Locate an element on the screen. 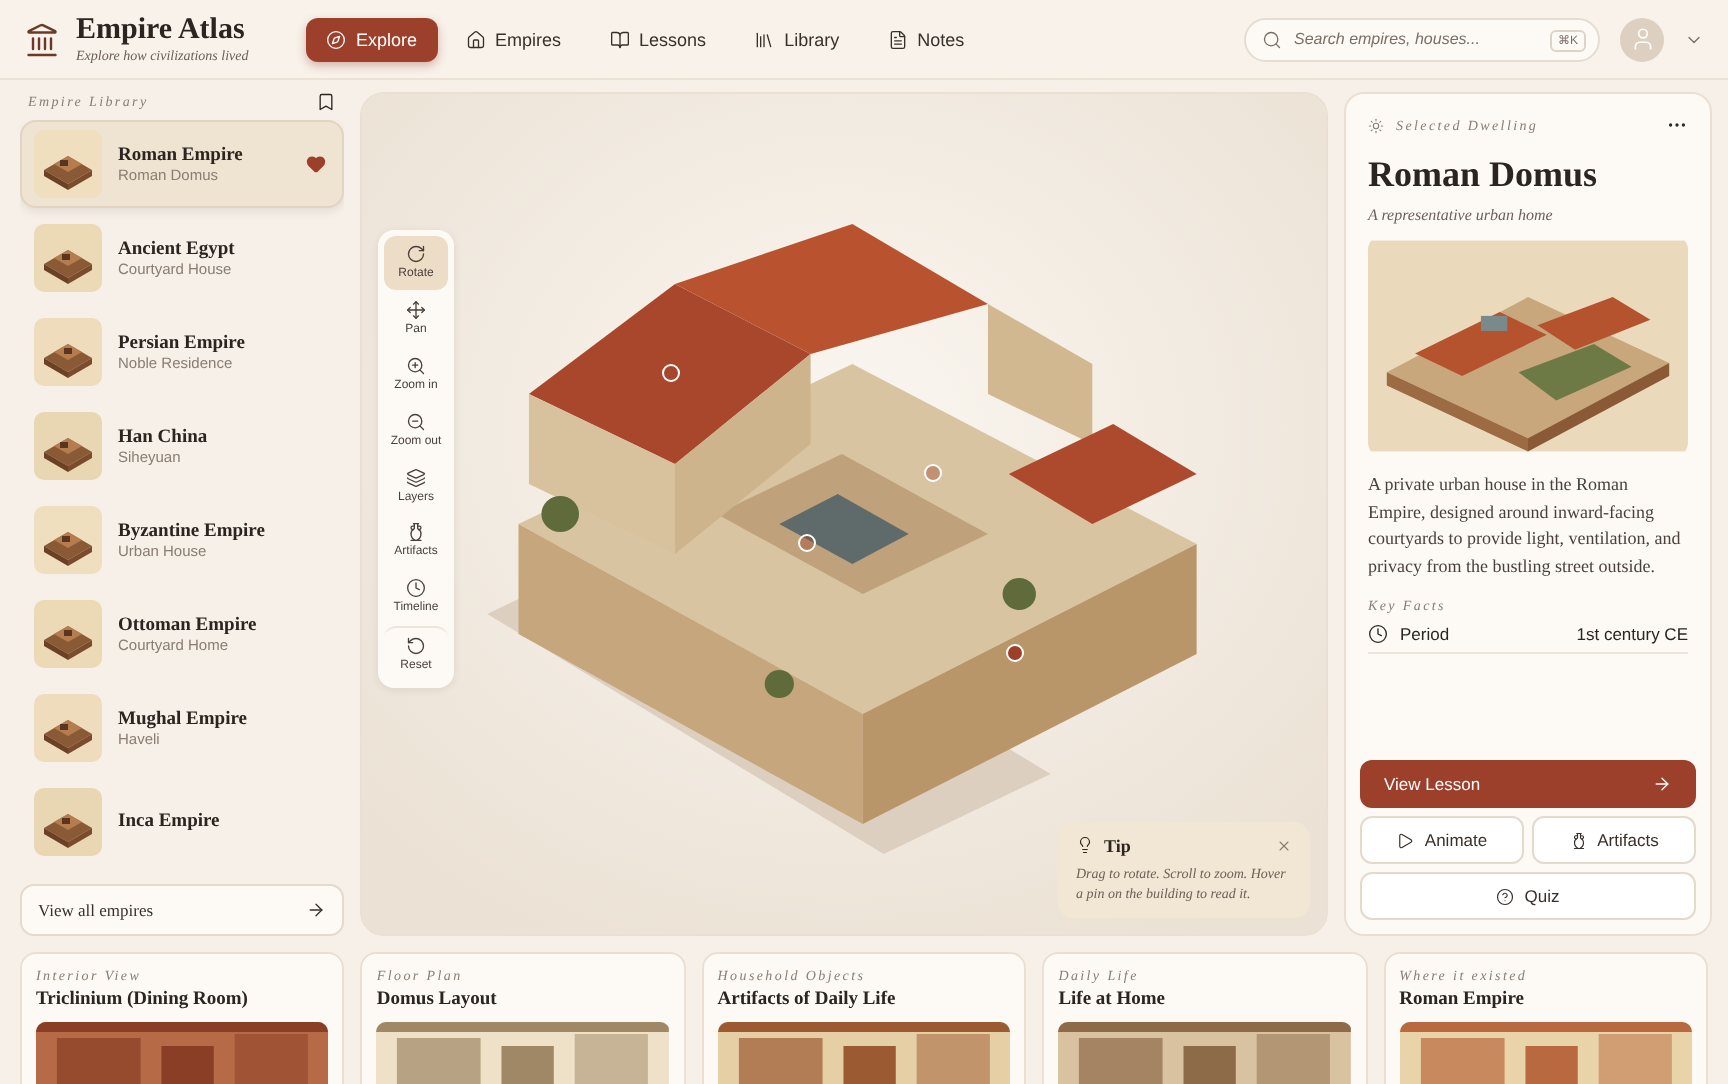 This screenshot has width=1728, height=1084. play-icon is located at coordinates (1405, 840).